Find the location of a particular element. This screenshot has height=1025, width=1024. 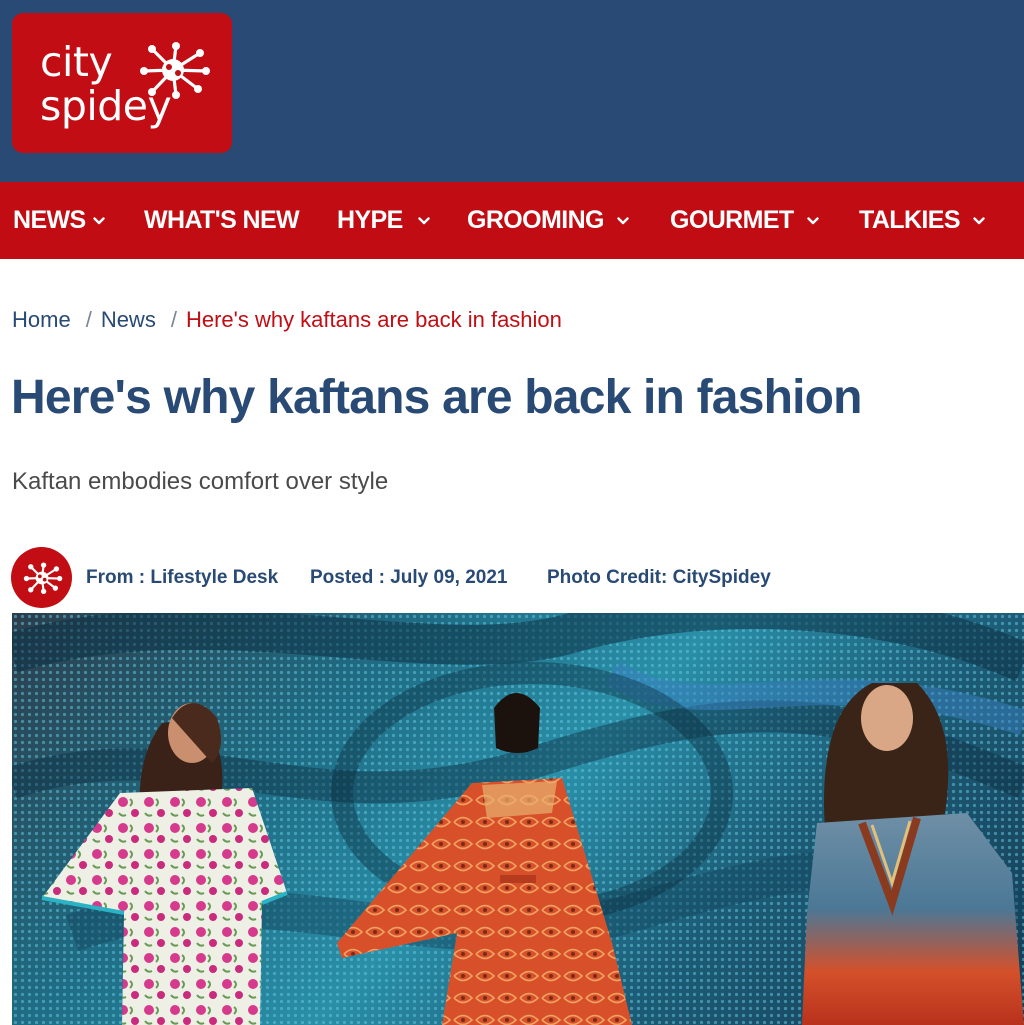

site-logo: city spidey is located at coordinates (122, 83).